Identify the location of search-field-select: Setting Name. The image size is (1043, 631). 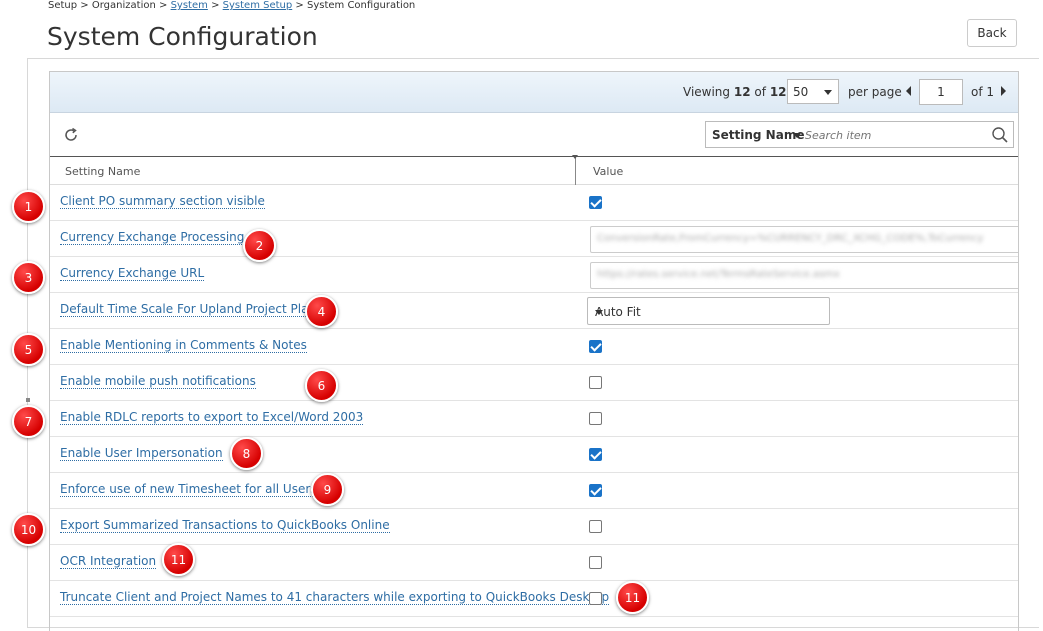
(758, 135).